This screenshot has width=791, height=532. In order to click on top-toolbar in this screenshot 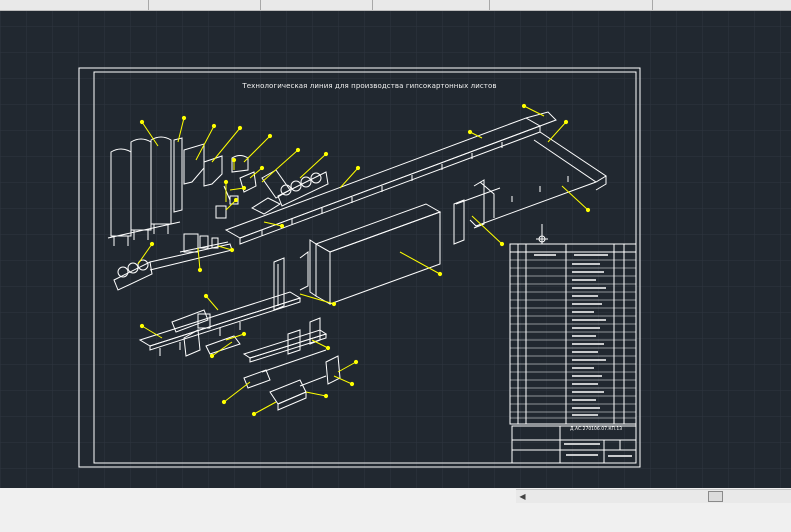, I will do `click(395, 5)`.